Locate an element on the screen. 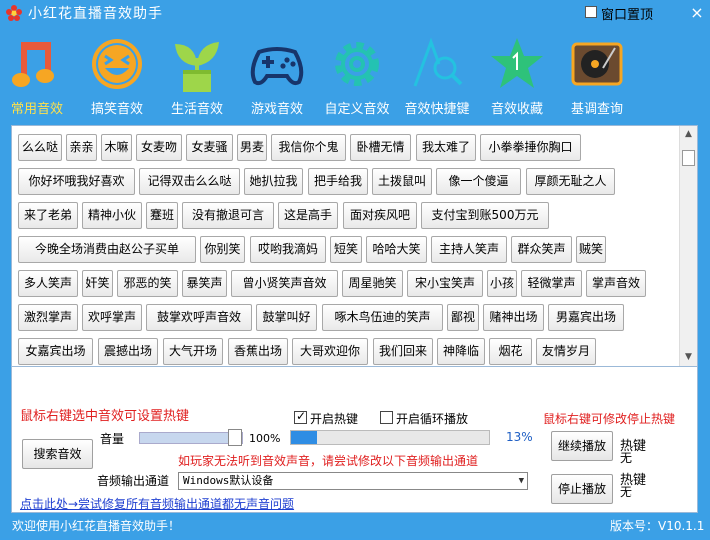 This screenshot has width=710, height=540. sound-button: 欢呼掌声 is located at coordinates (112, 317).